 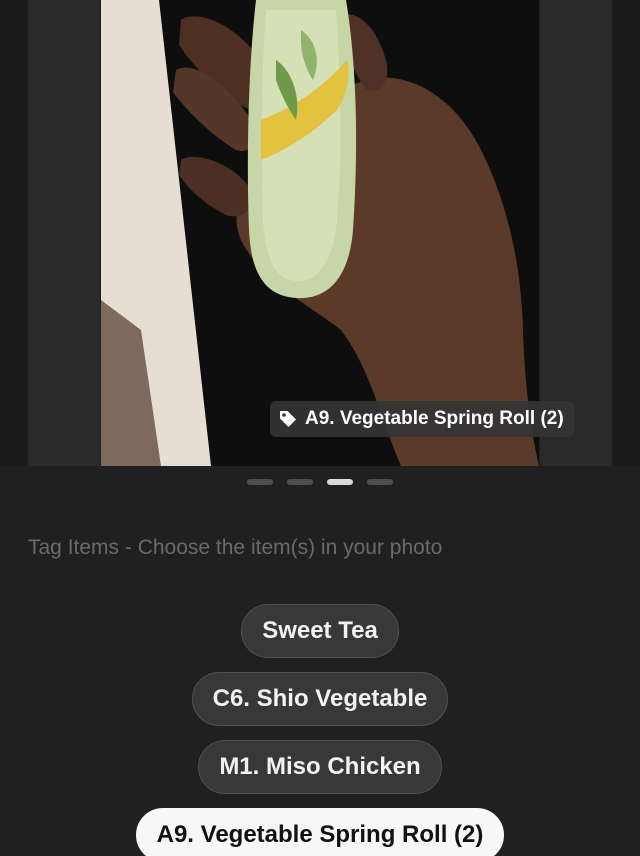 What do you see at coordinates (320, 832) in the screenshot?
I see `item-chip-vegetable-spring-roll: A9. Vegetable Spring Roll (2)` at bounding box center [320, 832].